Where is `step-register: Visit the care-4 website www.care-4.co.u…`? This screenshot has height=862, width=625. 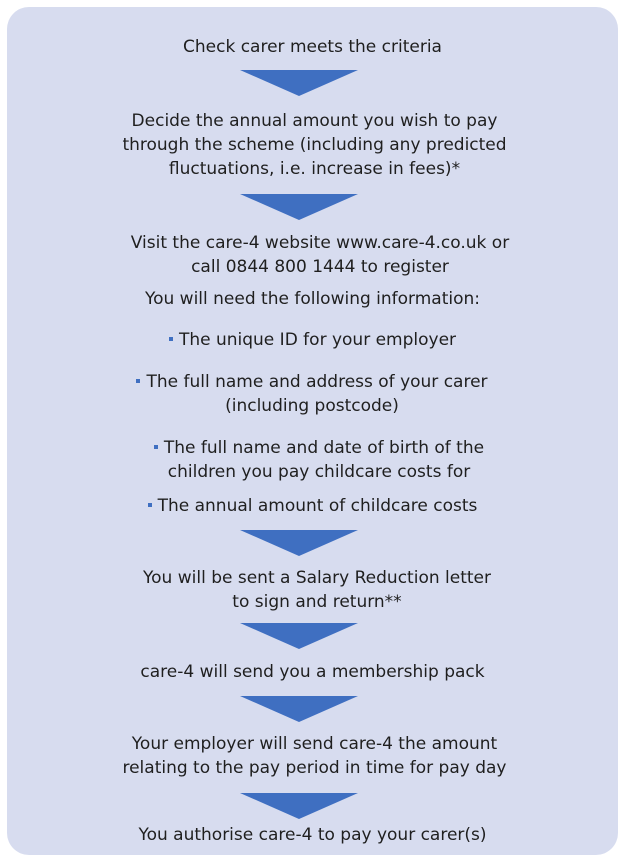
step-register: Visit the care-4 website www.care-4.co.u… is located at coordinates (320, 255).